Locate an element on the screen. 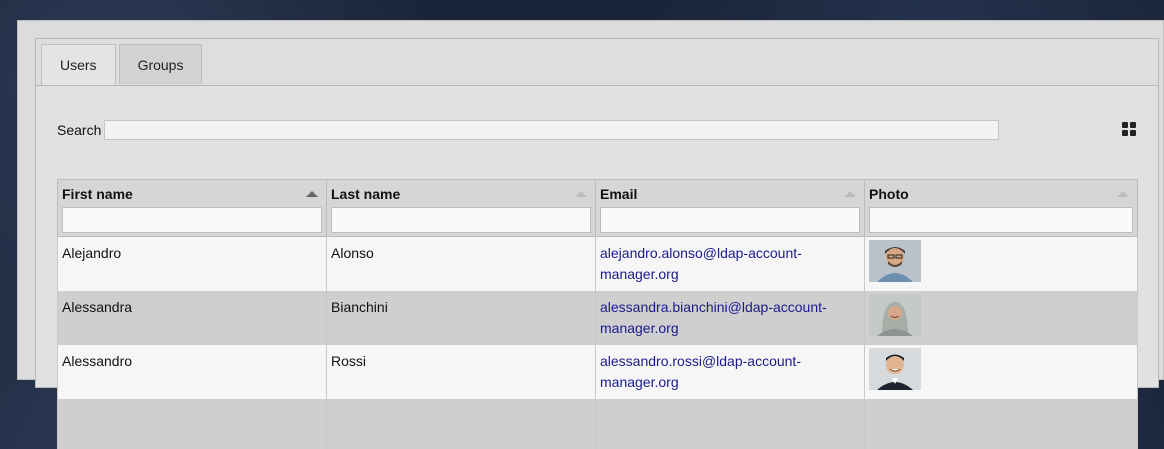 This screenshot has width=1164, height=449. last-name-cell: Alonso is located at coordinates (461, 263).